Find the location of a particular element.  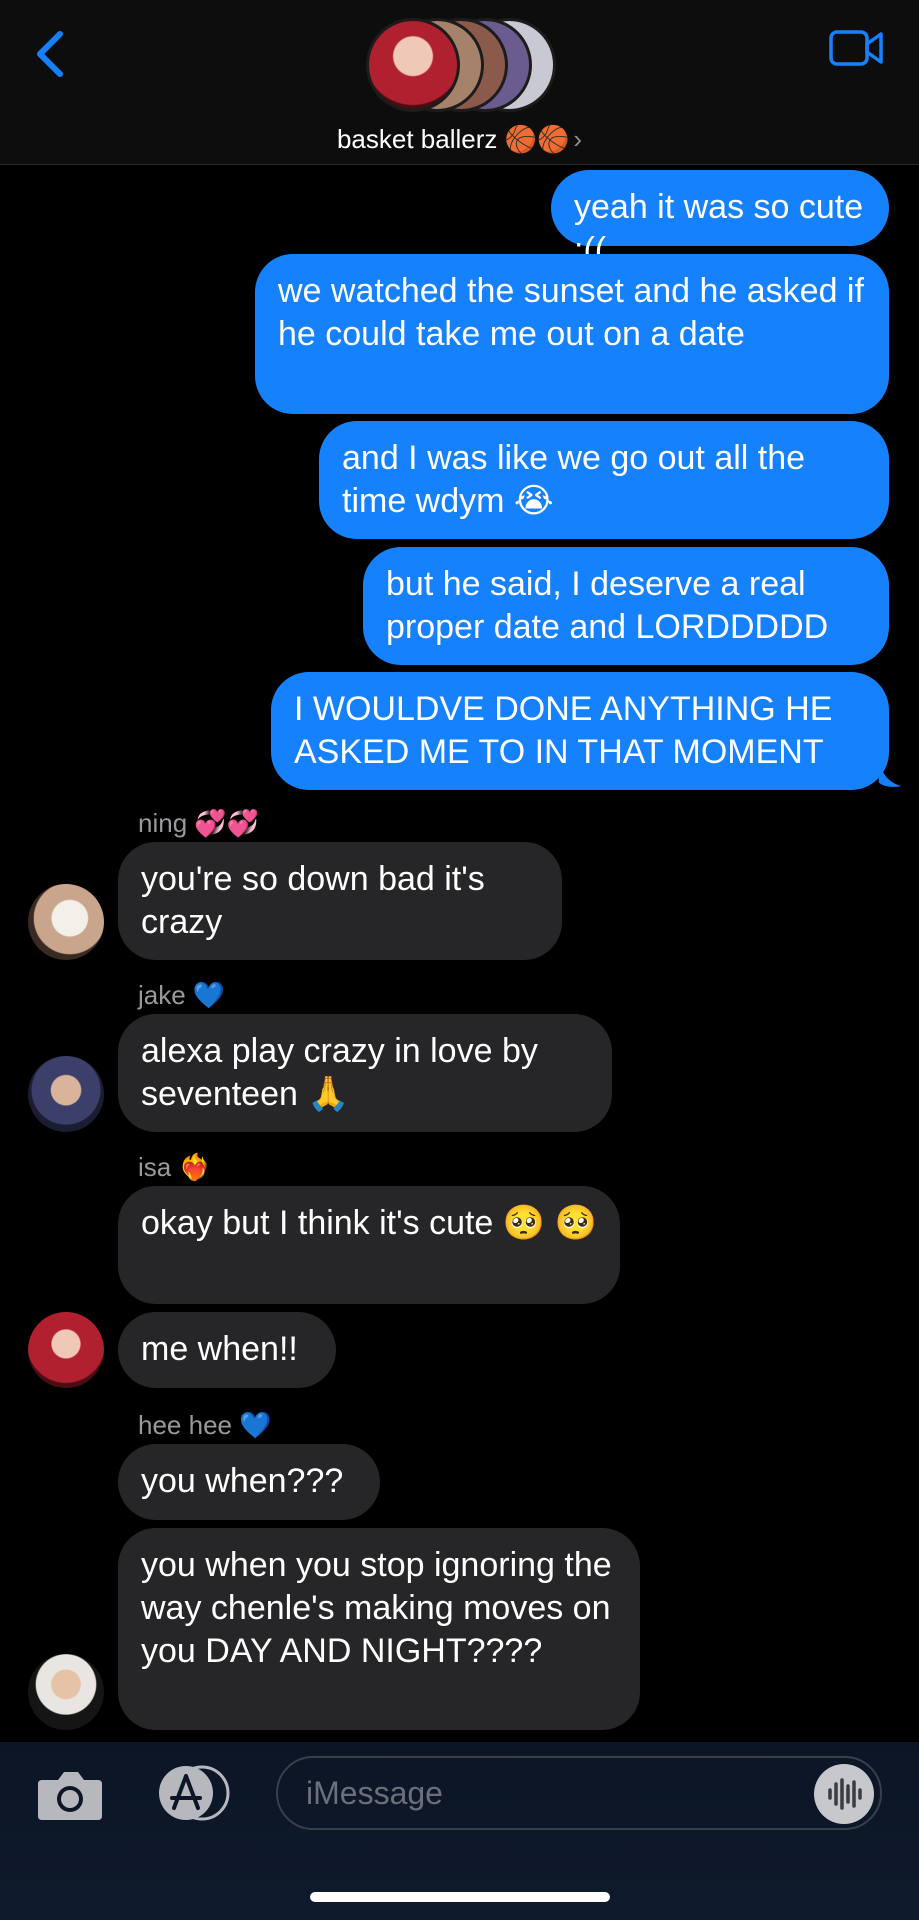

back-chevron-icon is located at coordinates (50, 54).